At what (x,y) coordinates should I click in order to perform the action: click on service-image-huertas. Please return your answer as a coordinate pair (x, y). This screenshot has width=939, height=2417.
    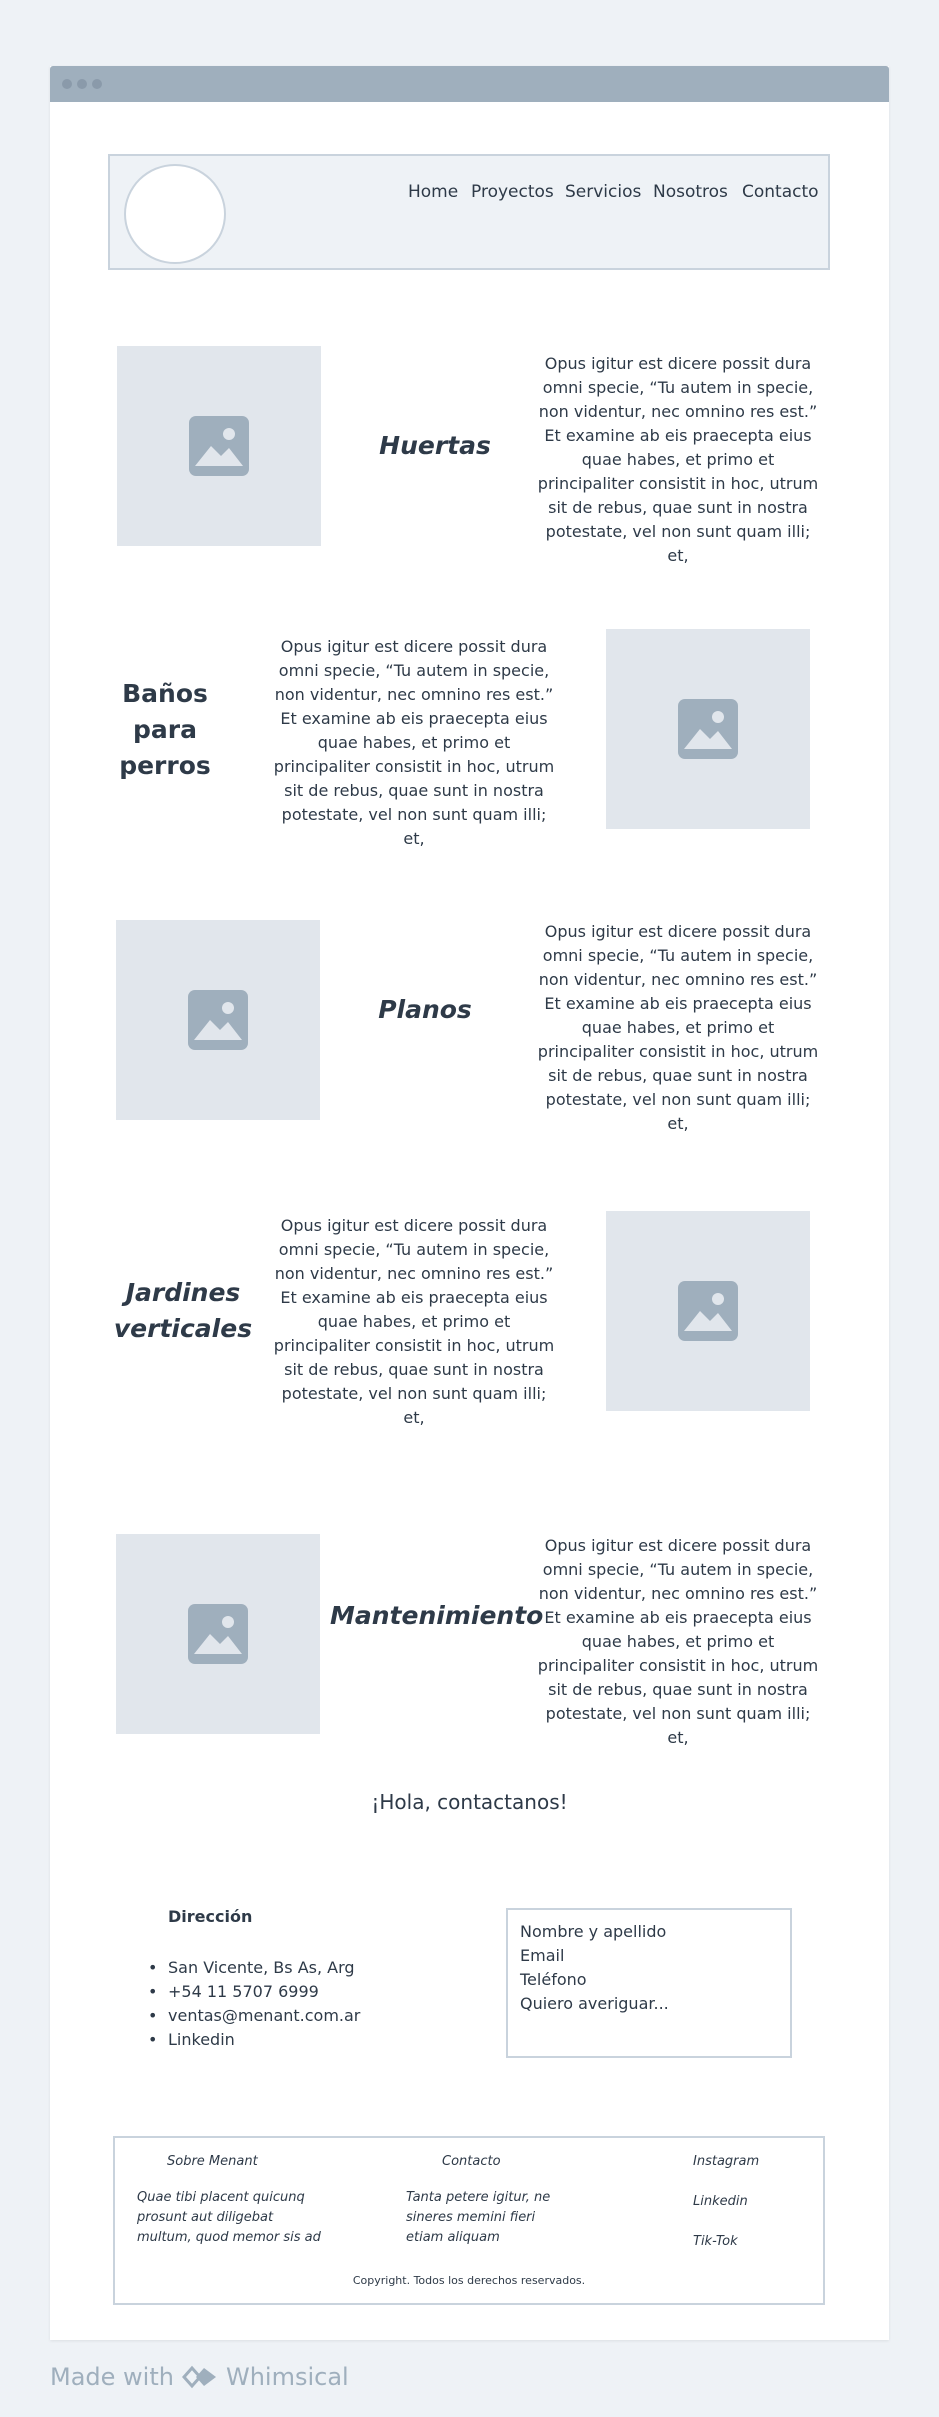
    Looking at the image, I should click on (219, 446).